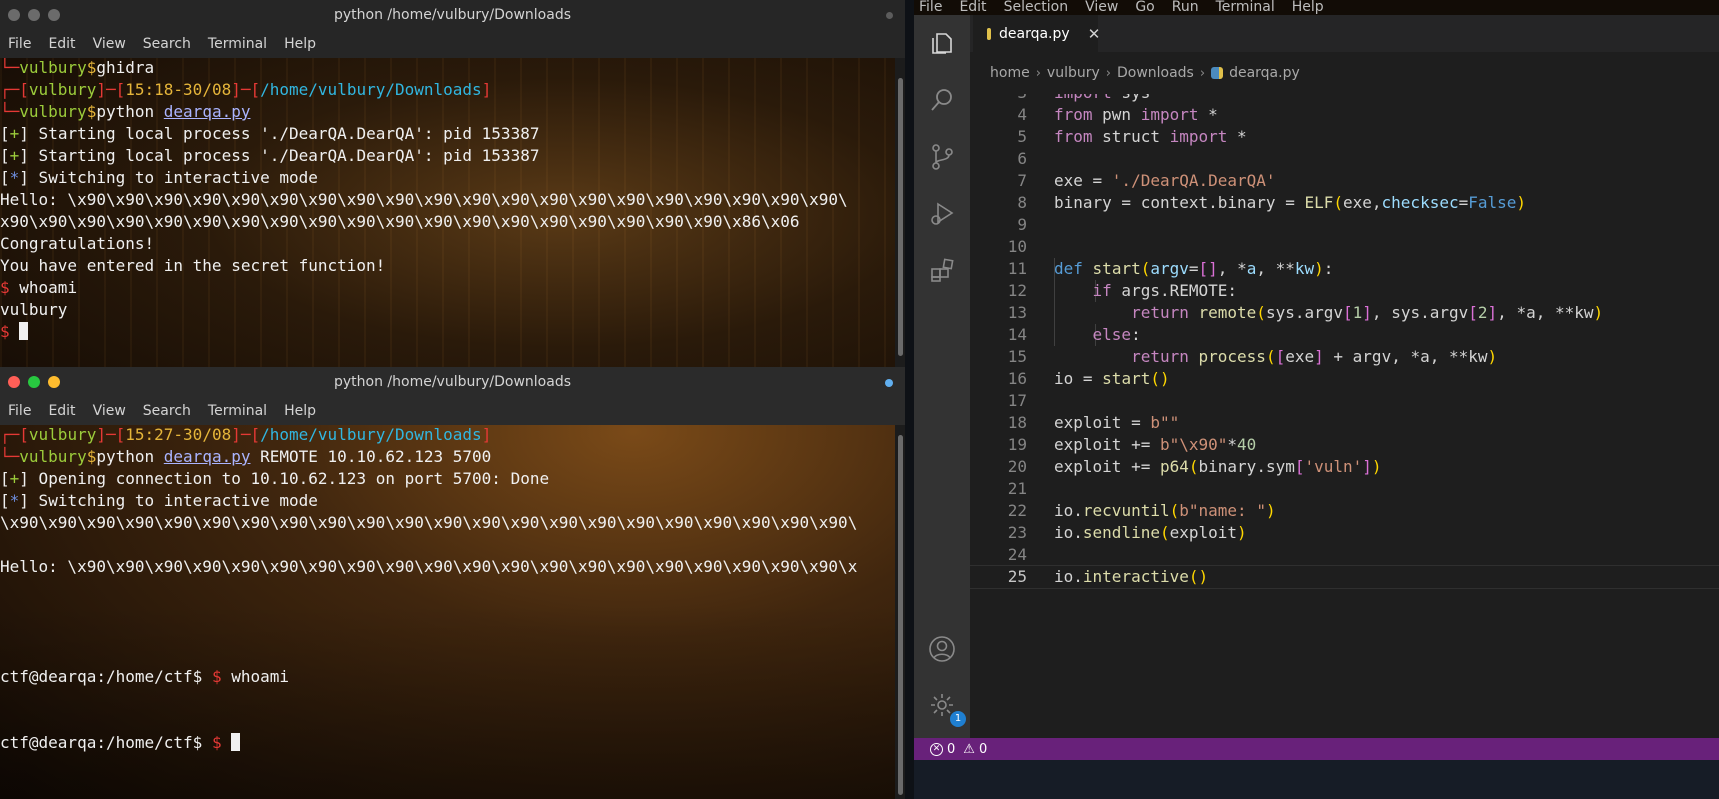 This screenshot has height=799, width=1719. What do you see at coordinates (1141, 510) in the screenshot?
I see `code-line: 22 io.recvuntil(b"name: ")` at bounding box center [1141, 510].